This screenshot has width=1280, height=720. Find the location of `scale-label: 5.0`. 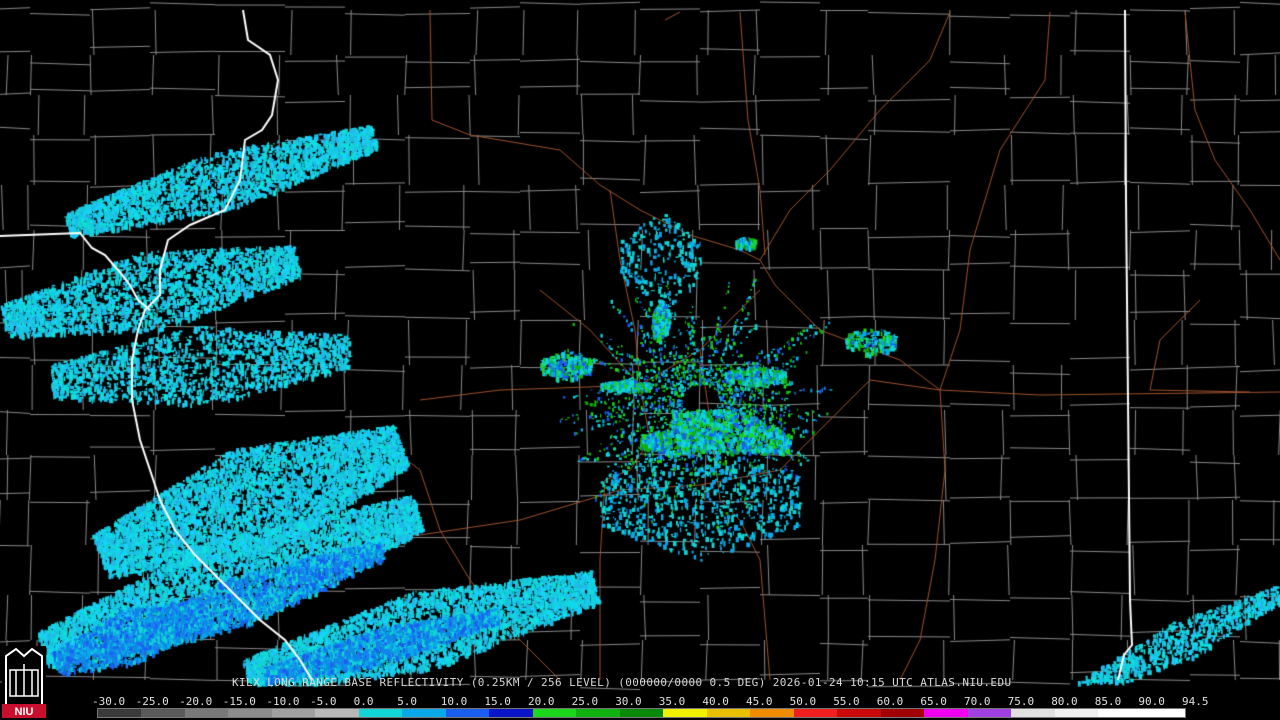

scale-label: 5.0 is located at coordinates (407, 701).